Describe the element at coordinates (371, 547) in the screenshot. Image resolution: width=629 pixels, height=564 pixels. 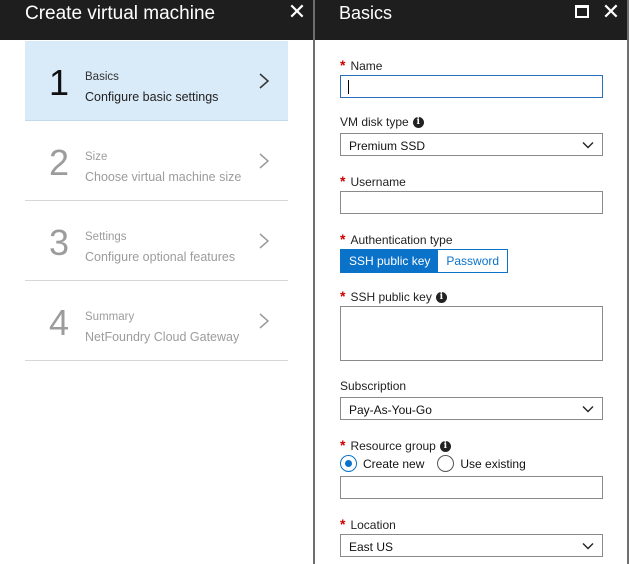
I see `select-value: East US` at that location.